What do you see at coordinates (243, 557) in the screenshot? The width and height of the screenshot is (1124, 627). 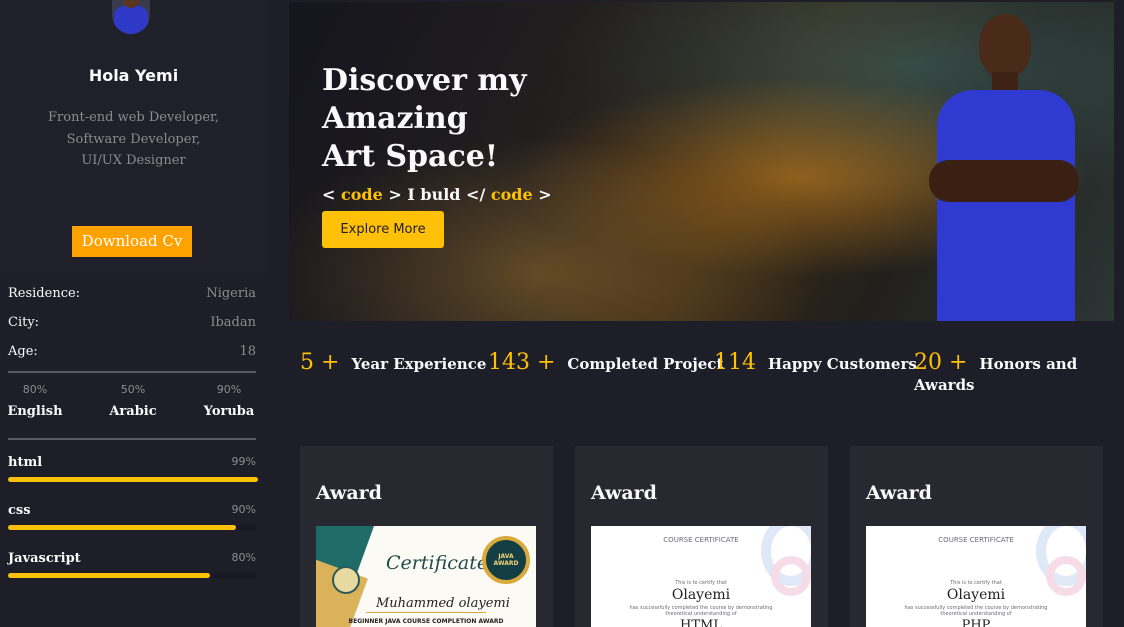 I see `skill-percent: 80%` at bounding box center [243, 557].